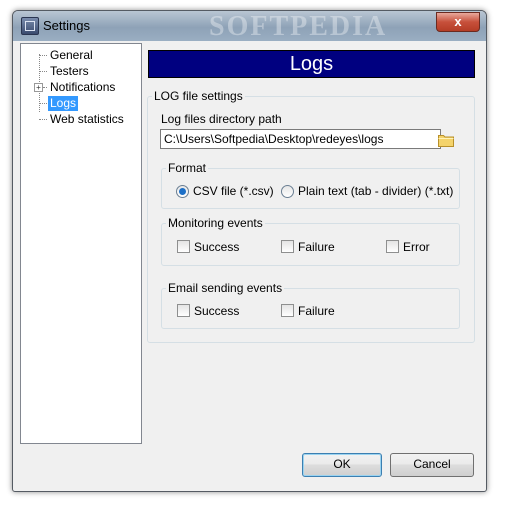  I want to click on email-success-label: Success, so click(216, 311).